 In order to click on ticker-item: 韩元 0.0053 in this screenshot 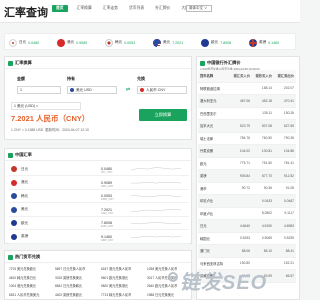, I will do `click(120, 42)`.